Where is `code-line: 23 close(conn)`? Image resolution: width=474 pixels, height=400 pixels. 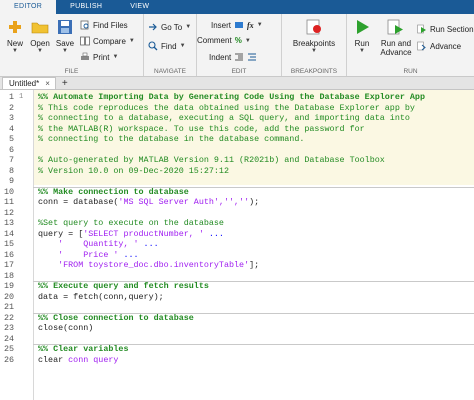 code-line: 23 close(conn) is located at coordinates (237, 328).